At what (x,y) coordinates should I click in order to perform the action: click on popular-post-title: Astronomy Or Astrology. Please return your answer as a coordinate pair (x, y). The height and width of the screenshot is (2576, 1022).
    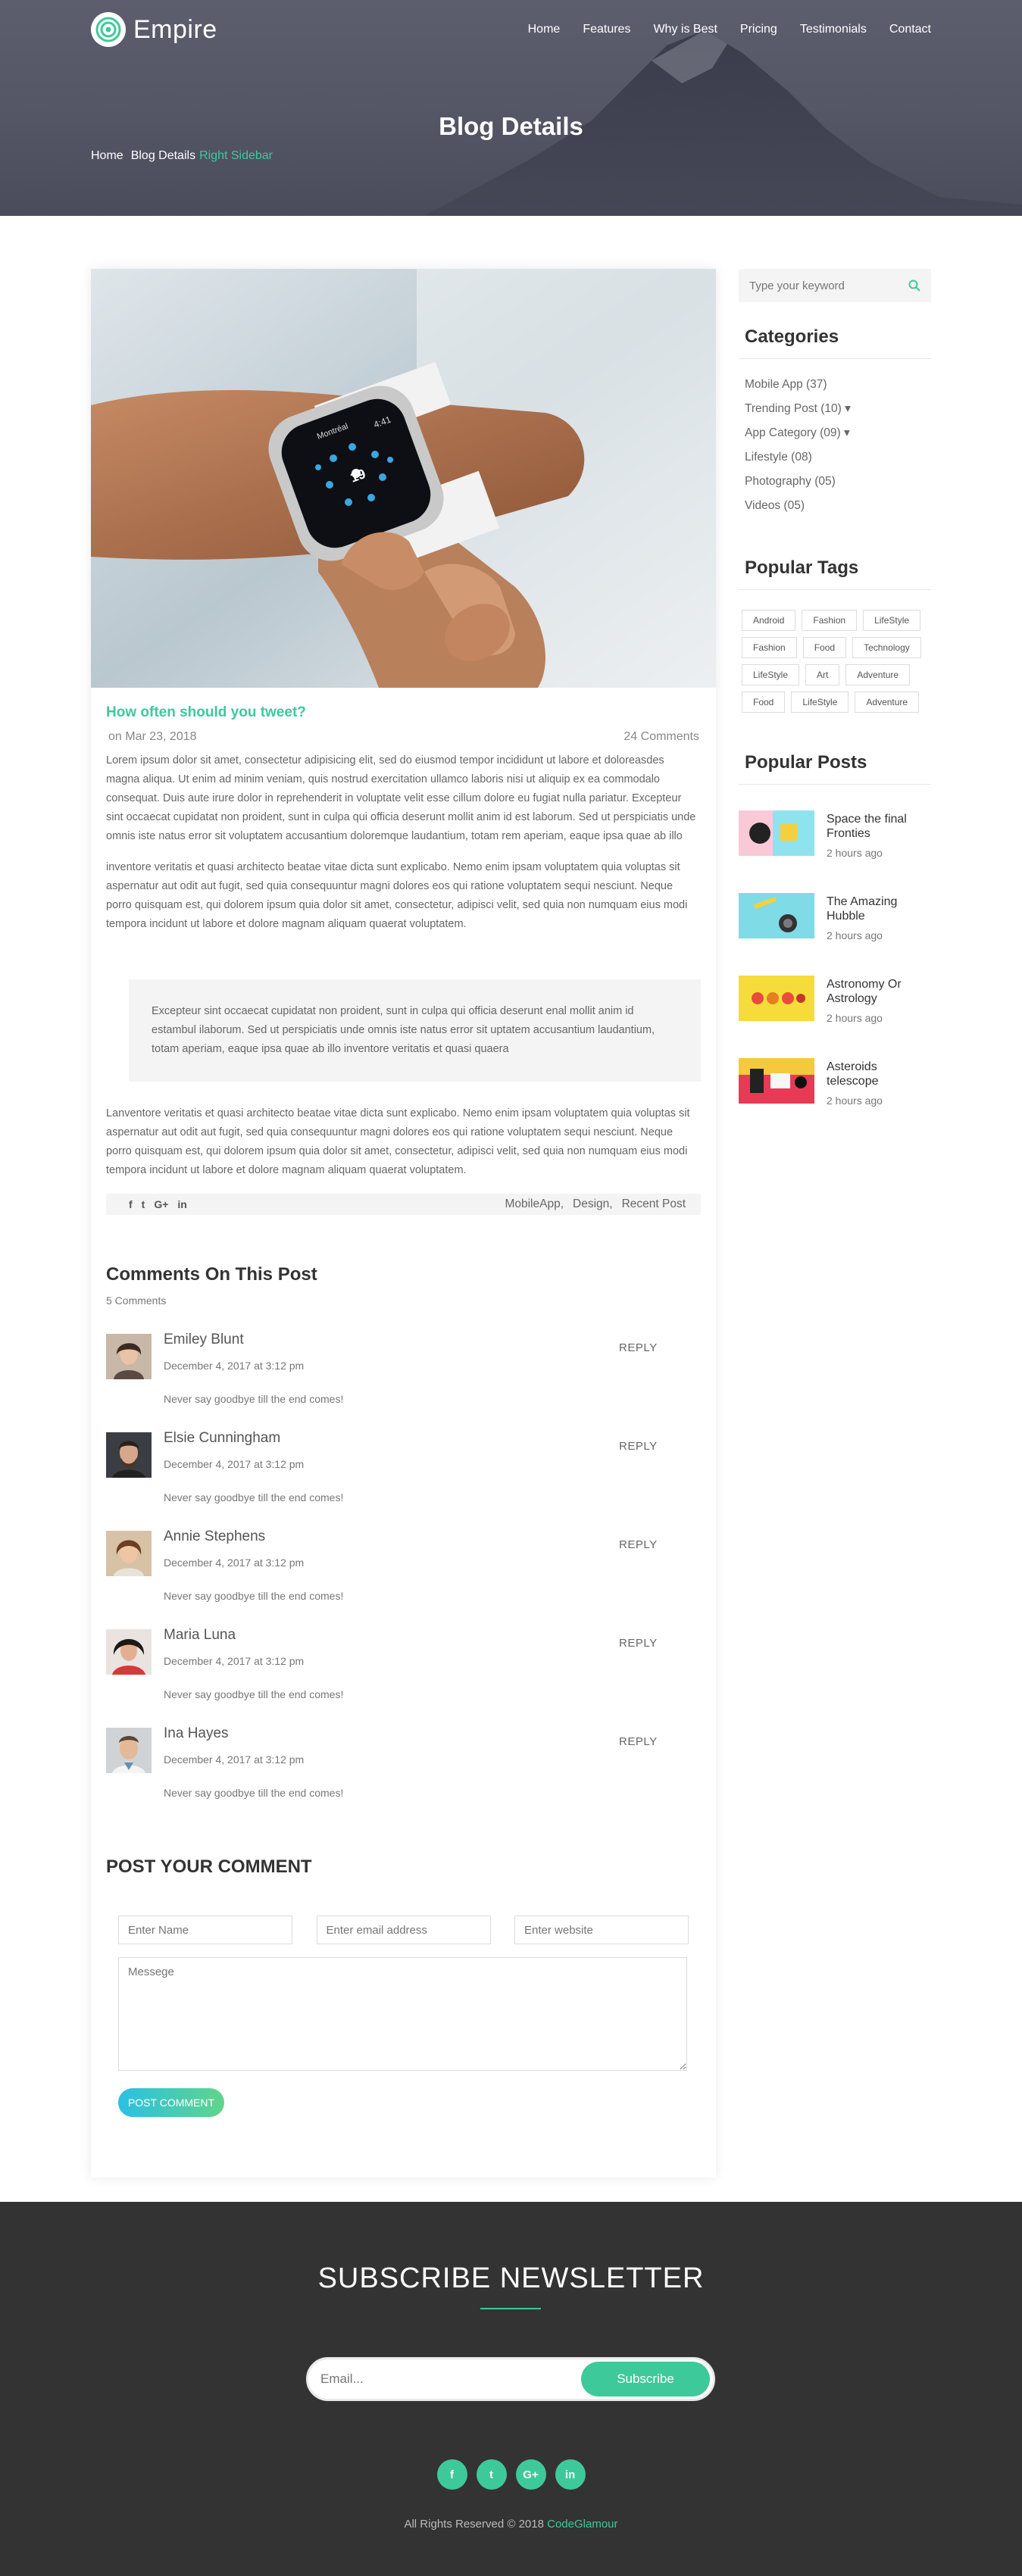
    Looking at the image, I should click on (879, 992).